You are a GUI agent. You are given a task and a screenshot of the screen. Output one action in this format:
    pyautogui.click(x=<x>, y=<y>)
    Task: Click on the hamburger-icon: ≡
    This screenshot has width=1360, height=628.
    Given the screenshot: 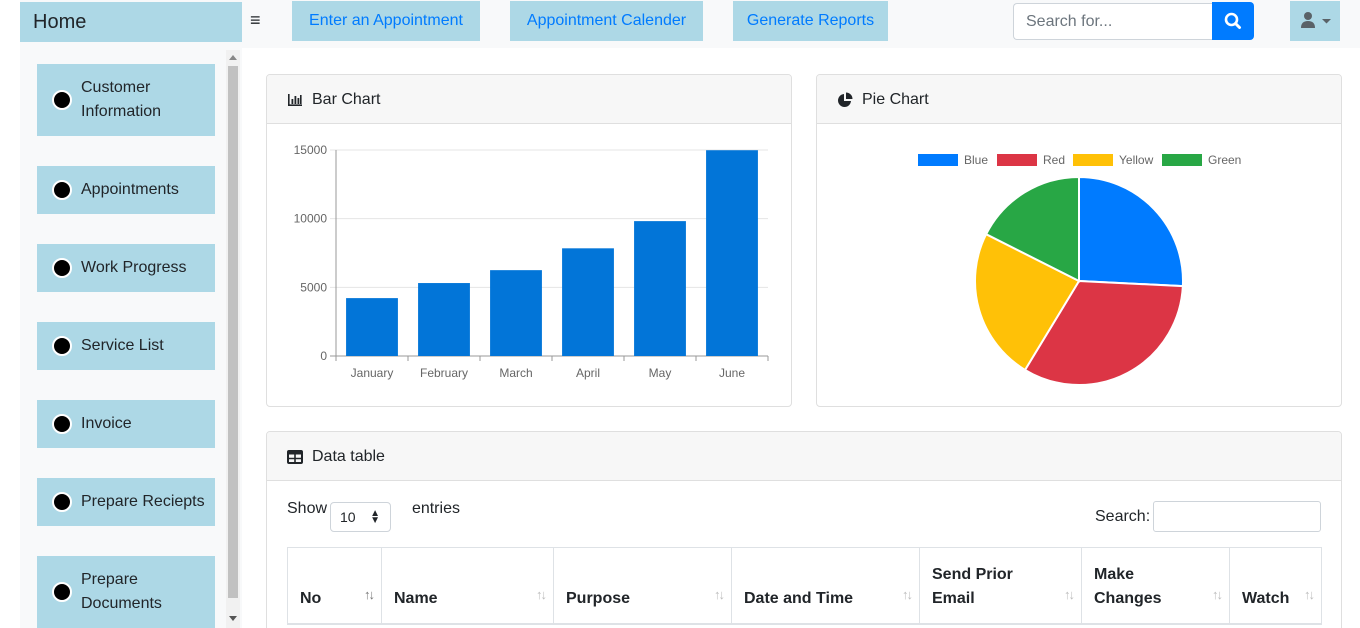 What is the action you would take?
    pyautogui.click(x=257, y=20)
    